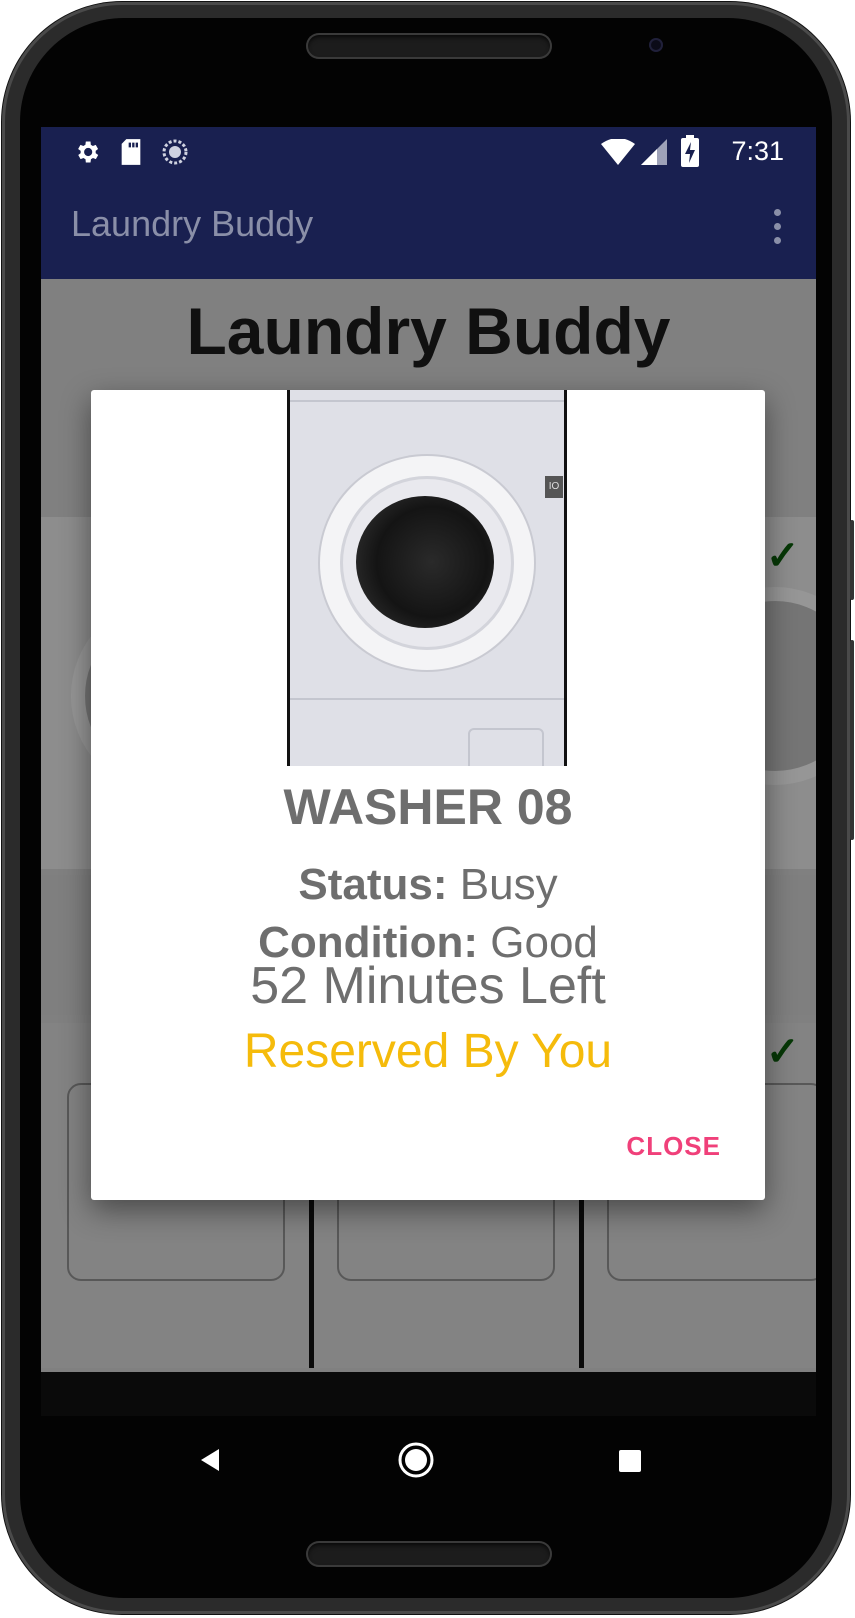 The width and height of the screenshot is (855, 1618). What do you see at coordinates (554, 487) in the screenshot?
I see `brand-badge: IO` at bounding box center [554, 487].